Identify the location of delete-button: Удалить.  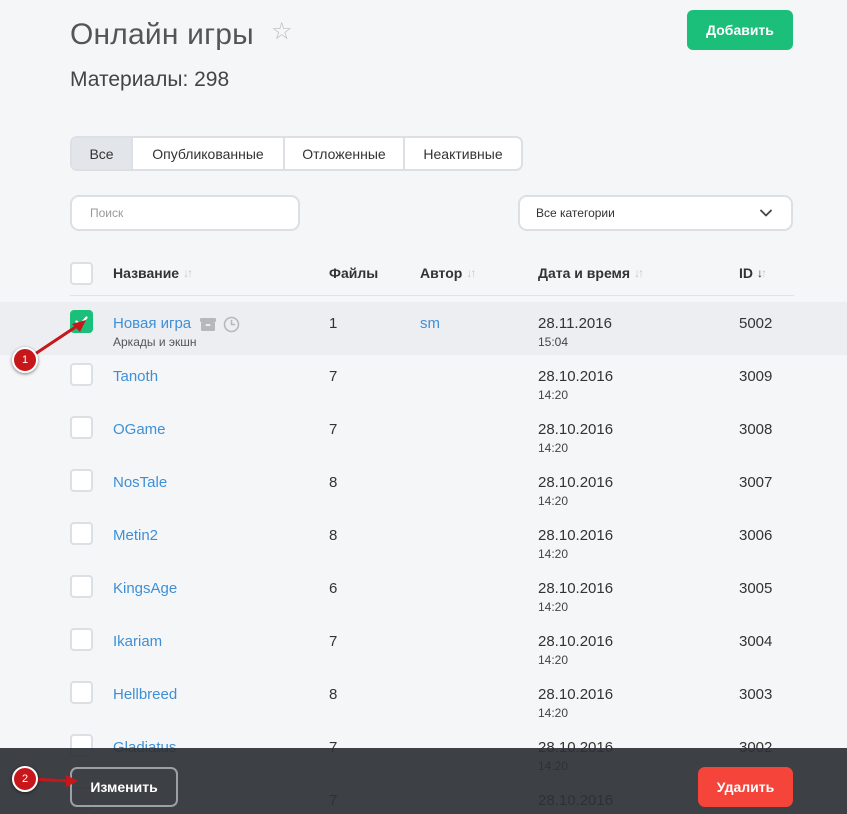
(745, 787).